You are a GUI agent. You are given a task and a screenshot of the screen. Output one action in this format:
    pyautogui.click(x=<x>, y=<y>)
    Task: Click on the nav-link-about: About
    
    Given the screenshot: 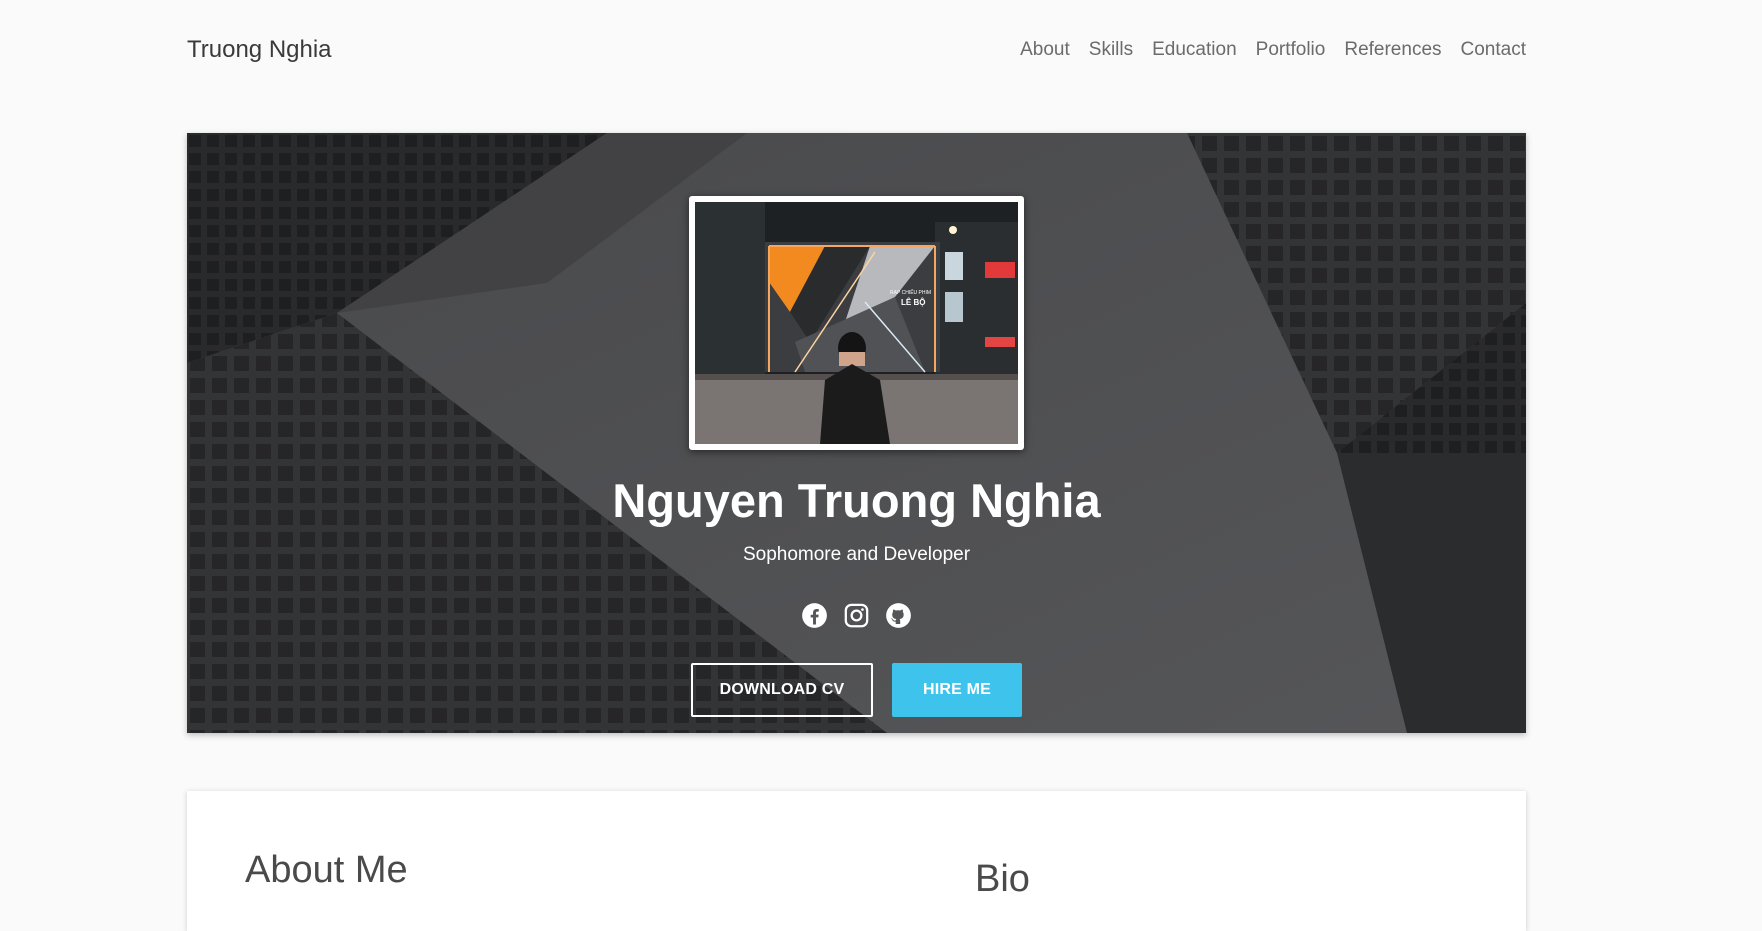 What is the action you would take?
    pyautogui.click(x=1045, y=50)
    